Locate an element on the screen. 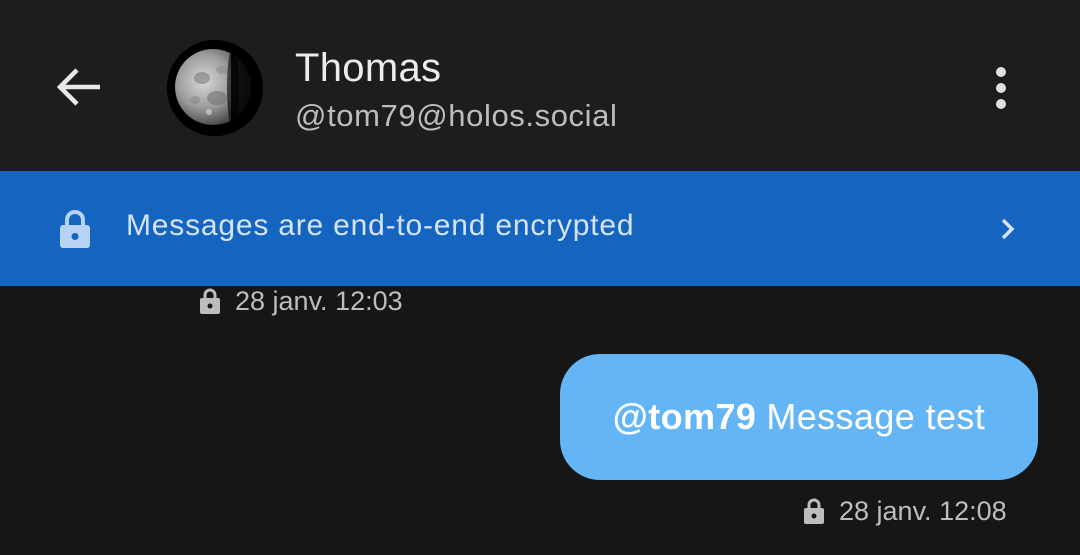  message-text: Message test is located at coordinates (876, 416).